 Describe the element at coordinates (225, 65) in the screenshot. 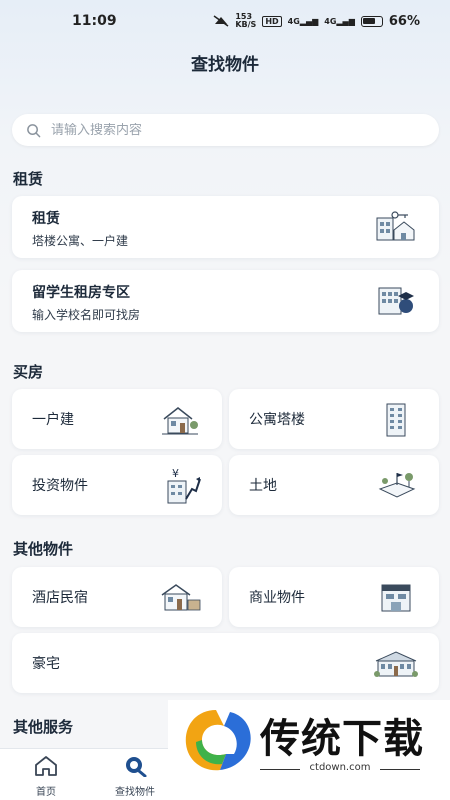

I see `page-title: 查找物件` at that location.